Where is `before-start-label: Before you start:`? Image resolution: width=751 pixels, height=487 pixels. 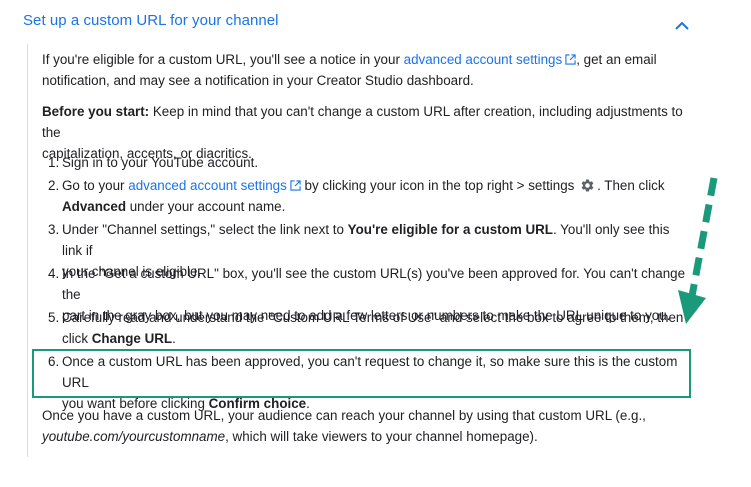
before-start-label: Before you start: is located at coordinates (96, 111).